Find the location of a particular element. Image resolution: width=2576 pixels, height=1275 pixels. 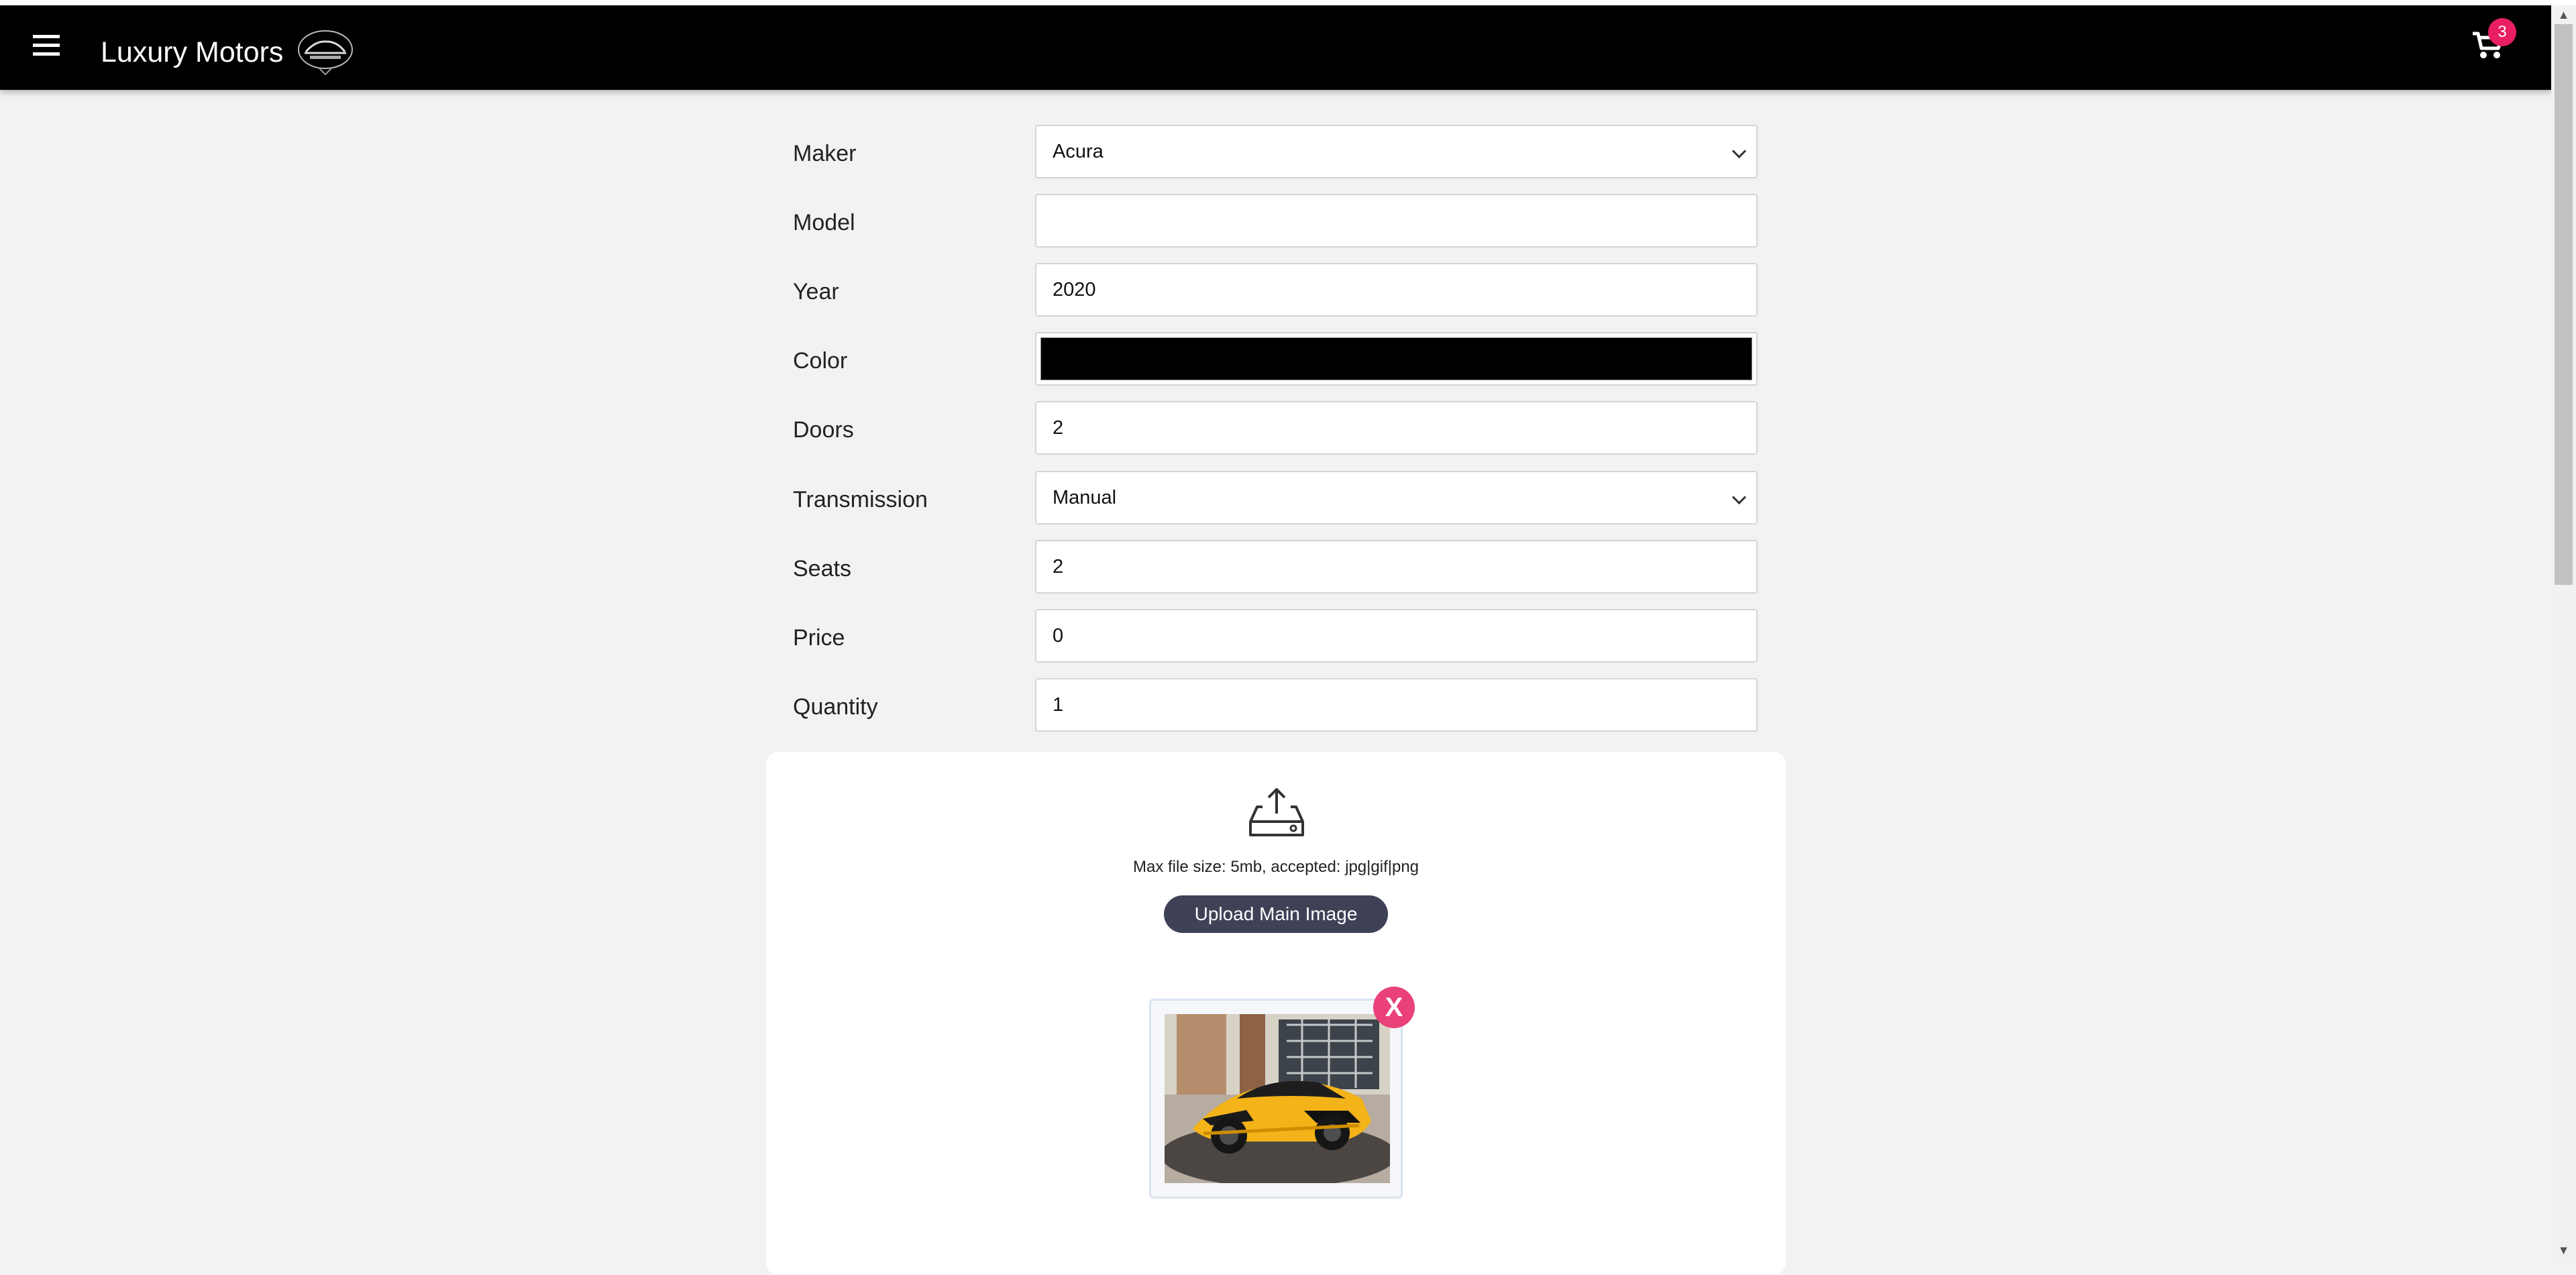

image-preview-frame is located at coordinates (1276, 1099).